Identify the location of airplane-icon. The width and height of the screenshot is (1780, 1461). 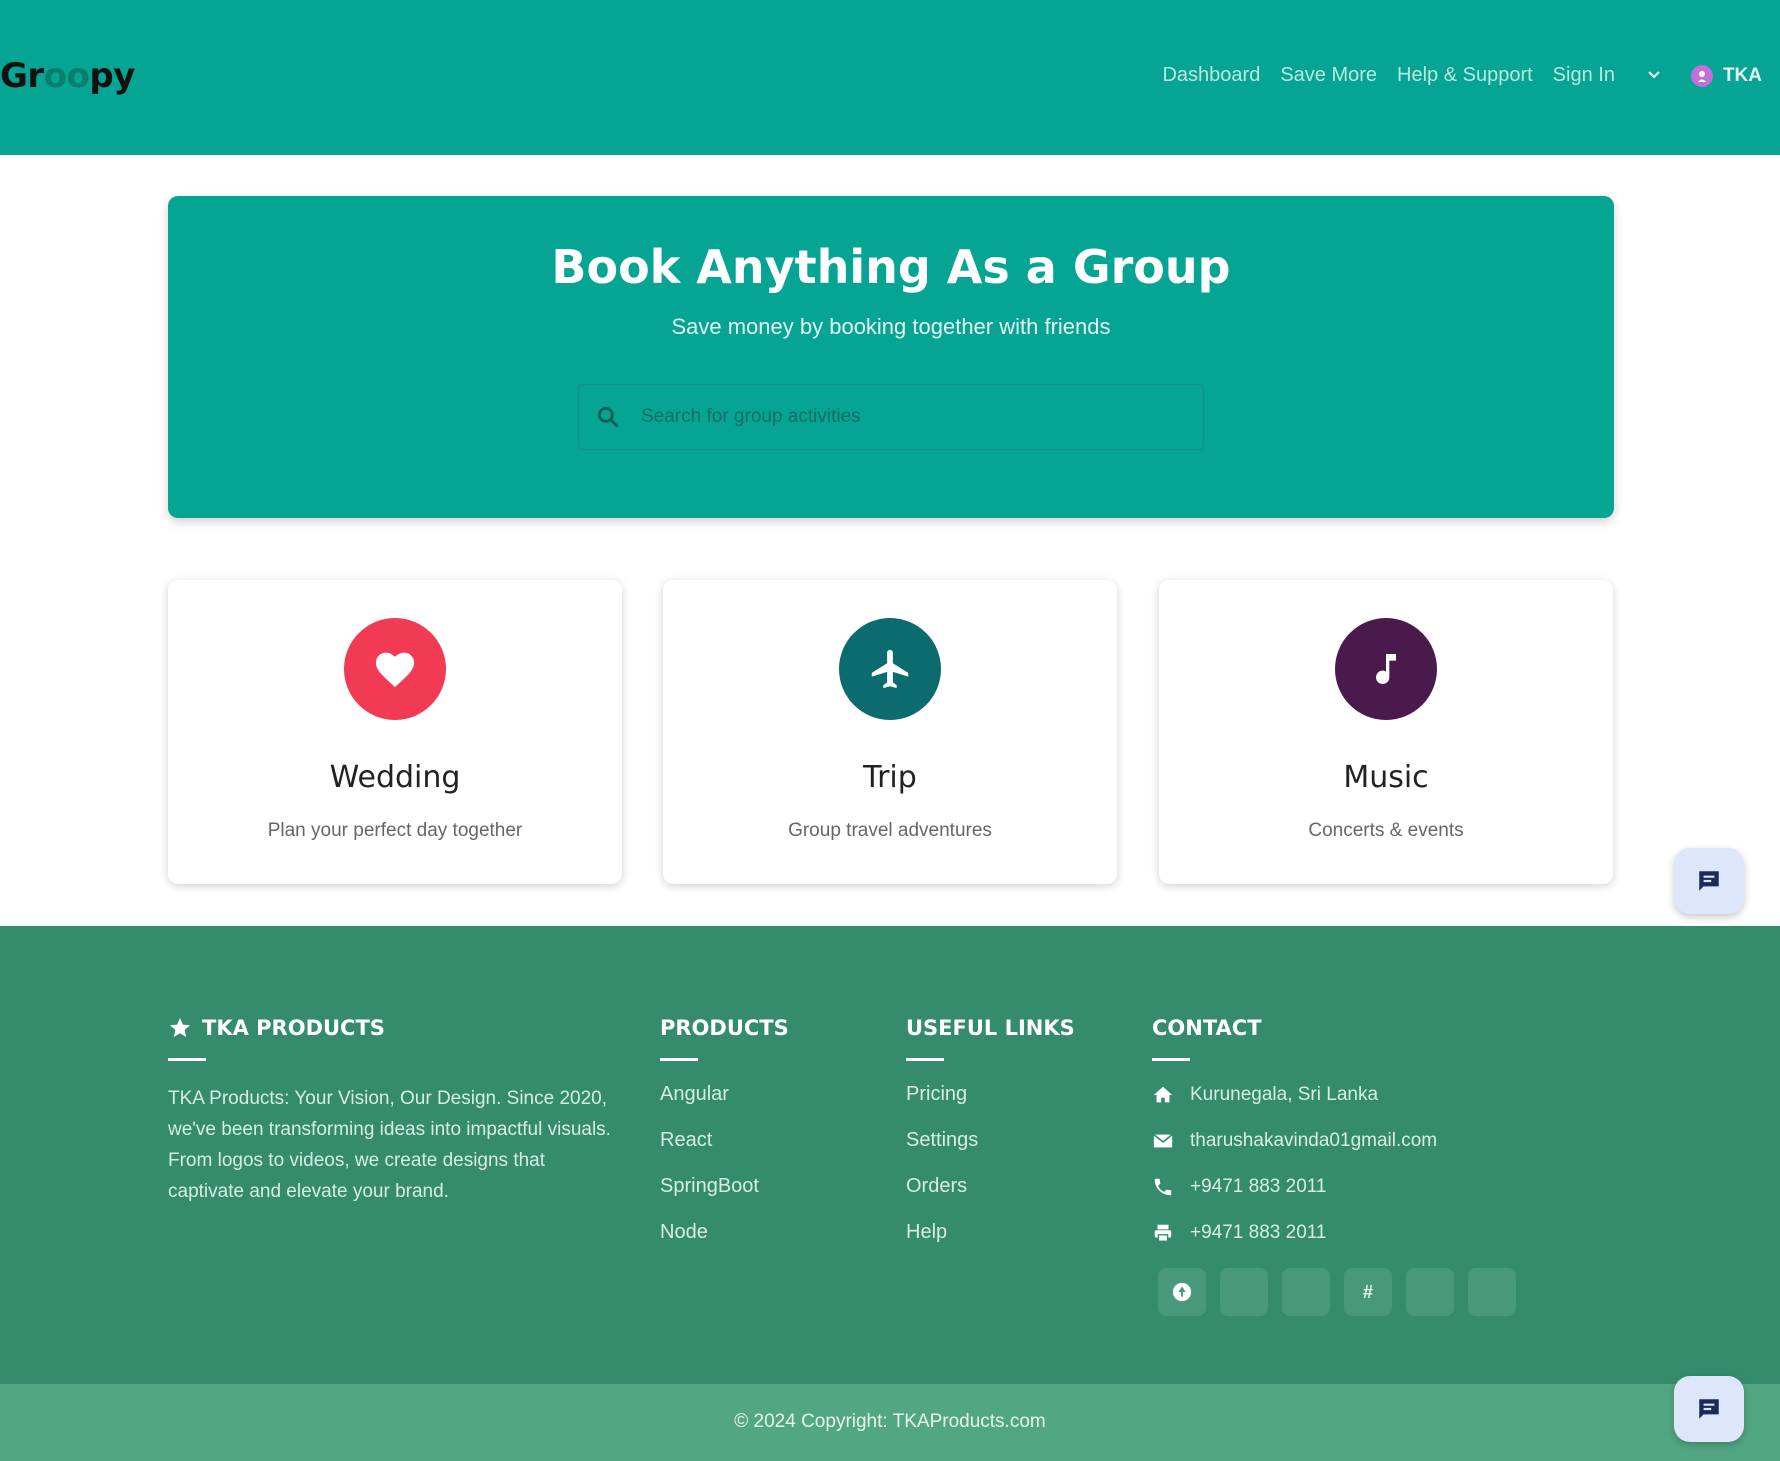
(890, 669).